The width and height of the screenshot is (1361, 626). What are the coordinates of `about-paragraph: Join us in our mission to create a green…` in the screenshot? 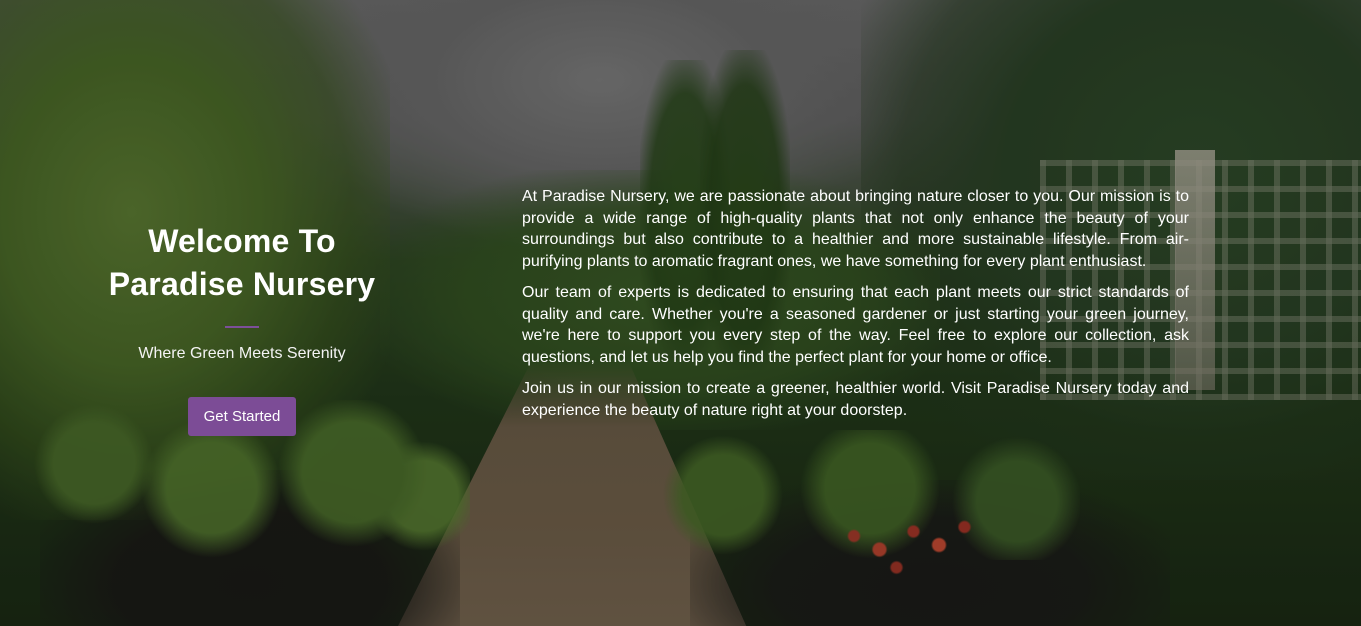 It's located at (855, 399).